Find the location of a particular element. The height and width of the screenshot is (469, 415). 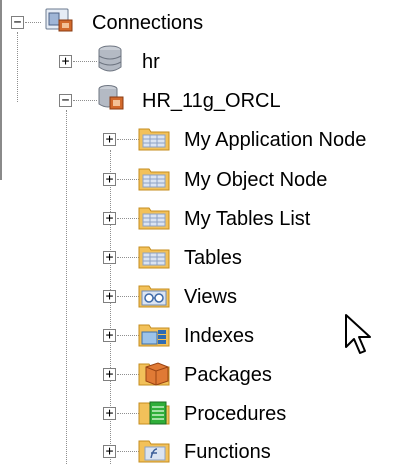

connection-icon is located at coordinates (111, 98).